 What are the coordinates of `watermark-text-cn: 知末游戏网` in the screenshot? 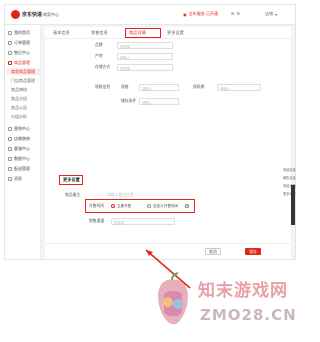 It's located at (243, 291).